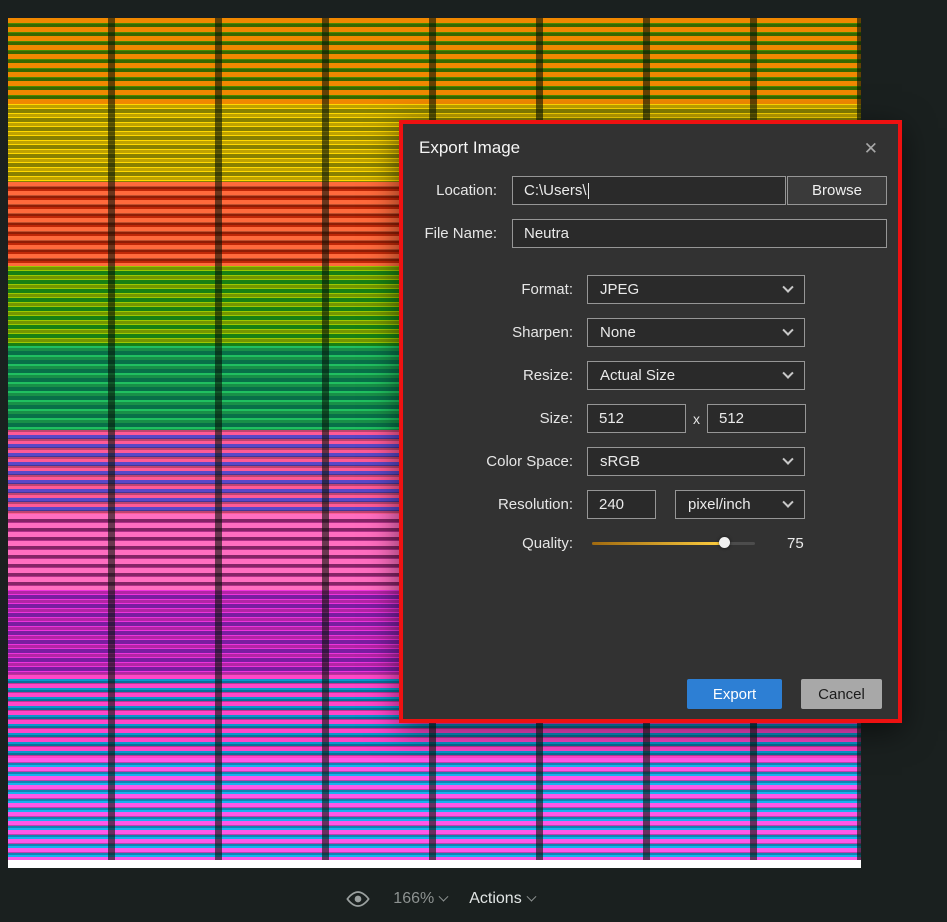 Image resolution: width=947 pixels, height=922 pixels. I want to click on browse-button: Browse, so click(837, 190).